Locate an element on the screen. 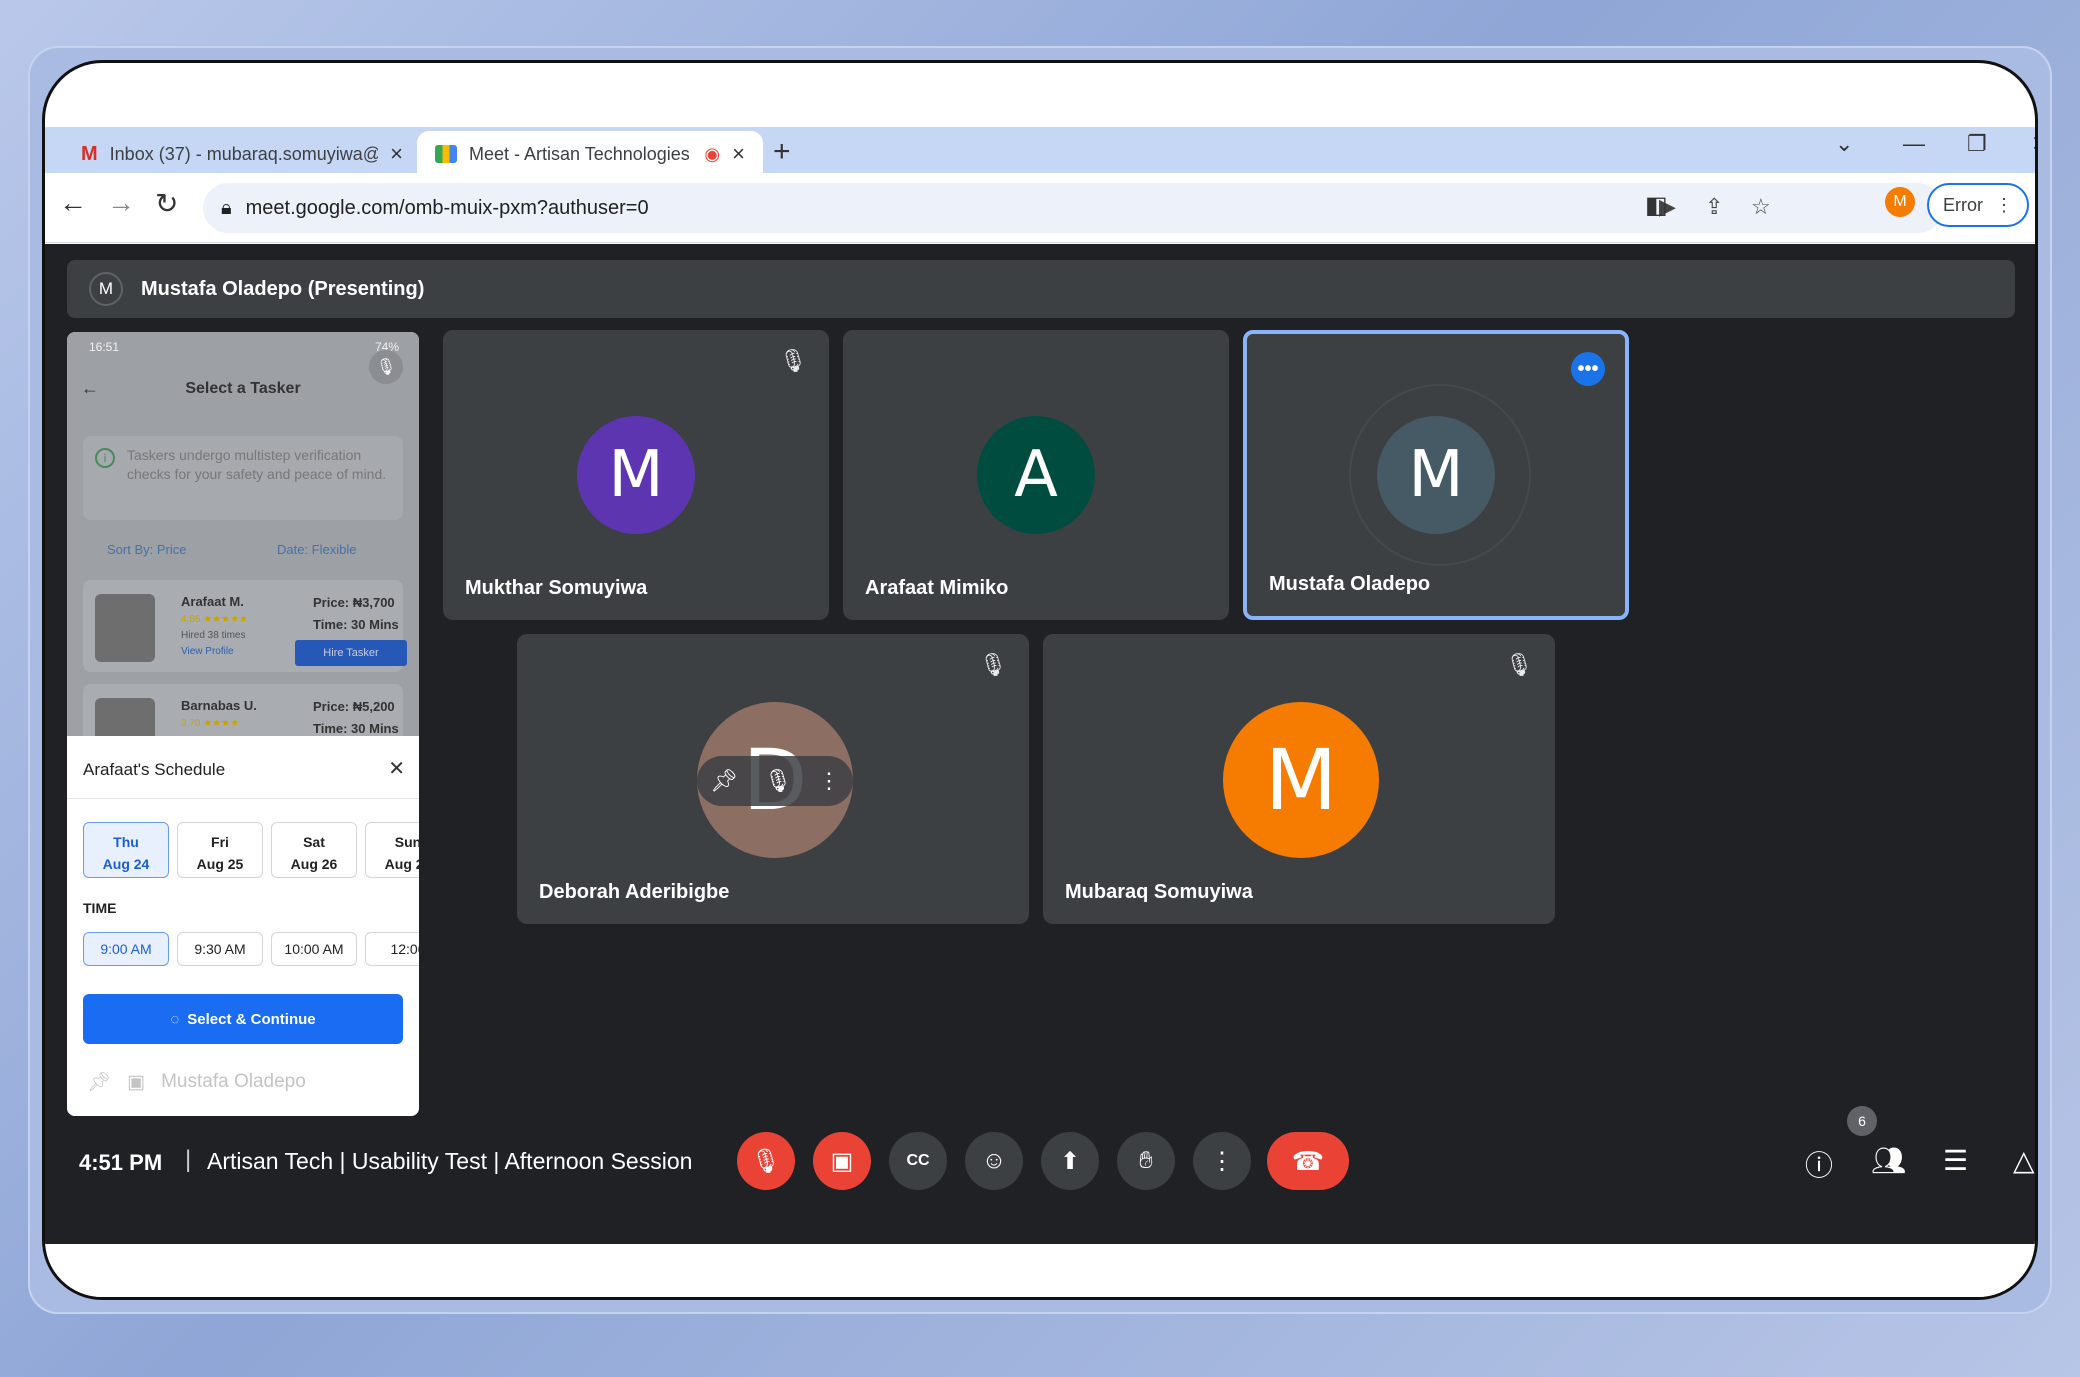  day-option: Sun Aug 27 is located at coordinates (392, 850).